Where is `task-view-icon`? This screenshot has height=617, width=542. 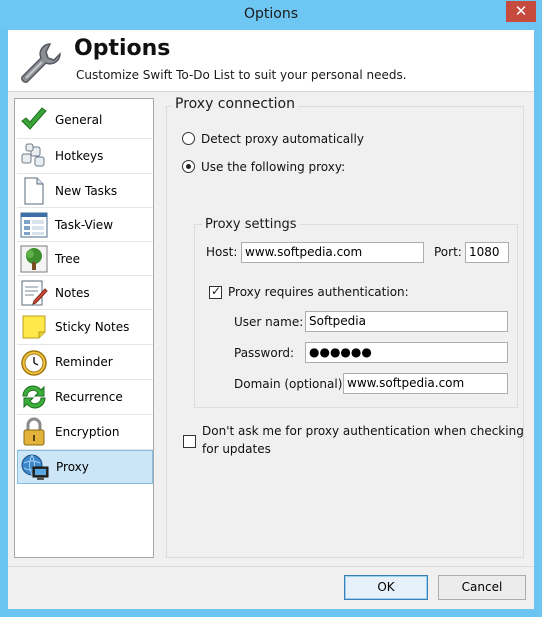
task-view-icon is located at coordinates (34, 225).